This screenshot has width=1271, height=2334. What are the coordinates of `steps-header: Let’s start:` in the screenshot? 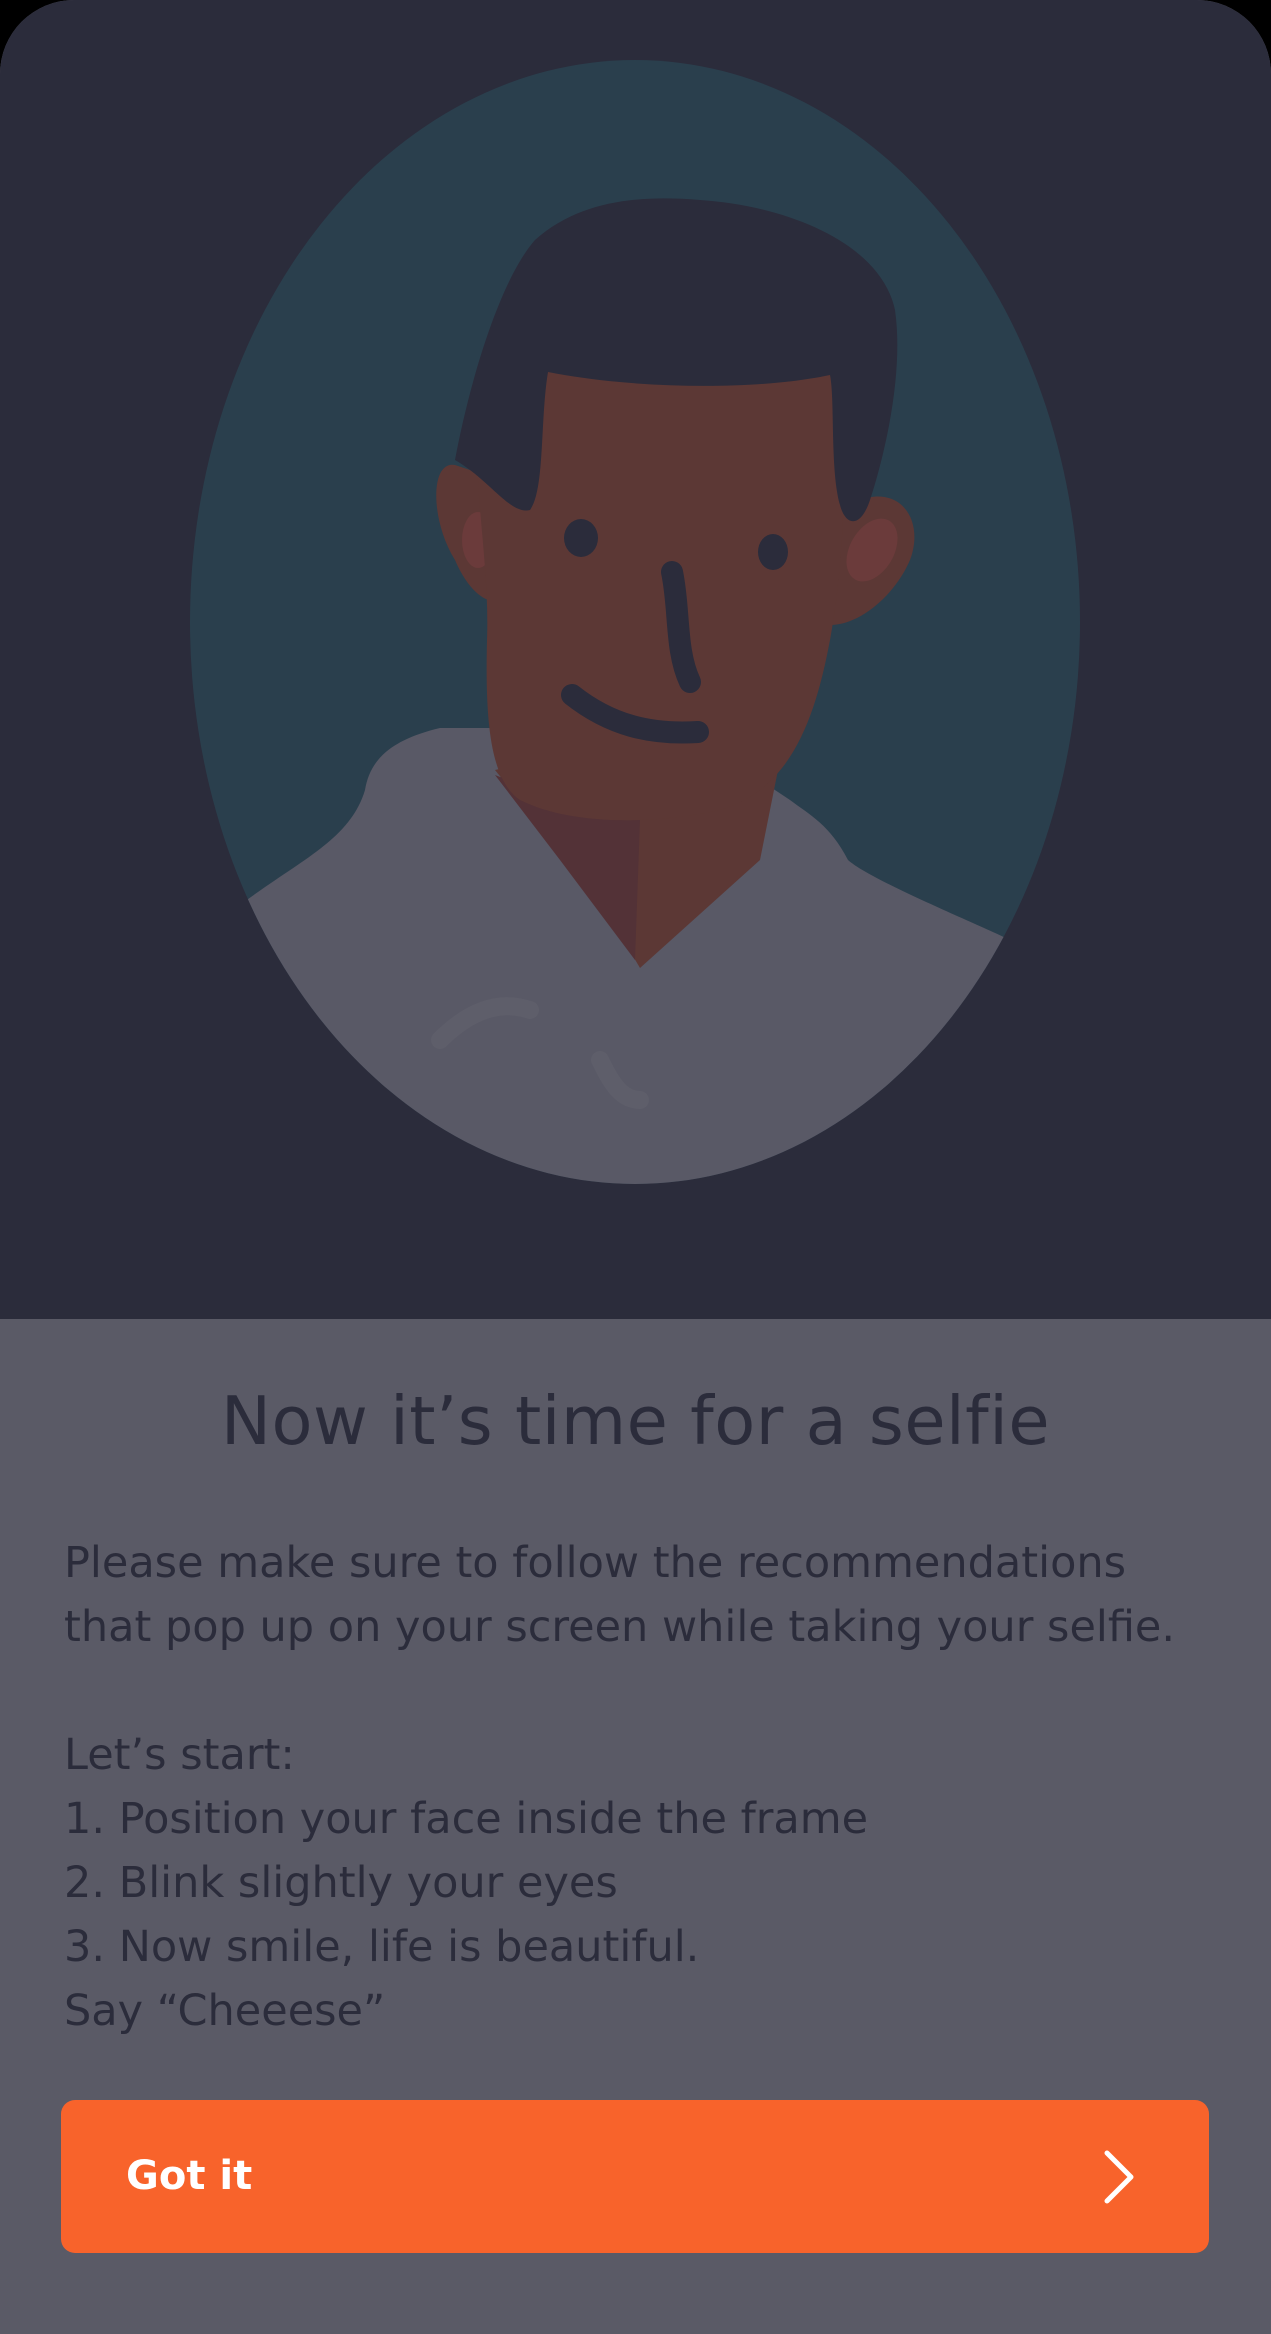 It's located at (179, 1755).